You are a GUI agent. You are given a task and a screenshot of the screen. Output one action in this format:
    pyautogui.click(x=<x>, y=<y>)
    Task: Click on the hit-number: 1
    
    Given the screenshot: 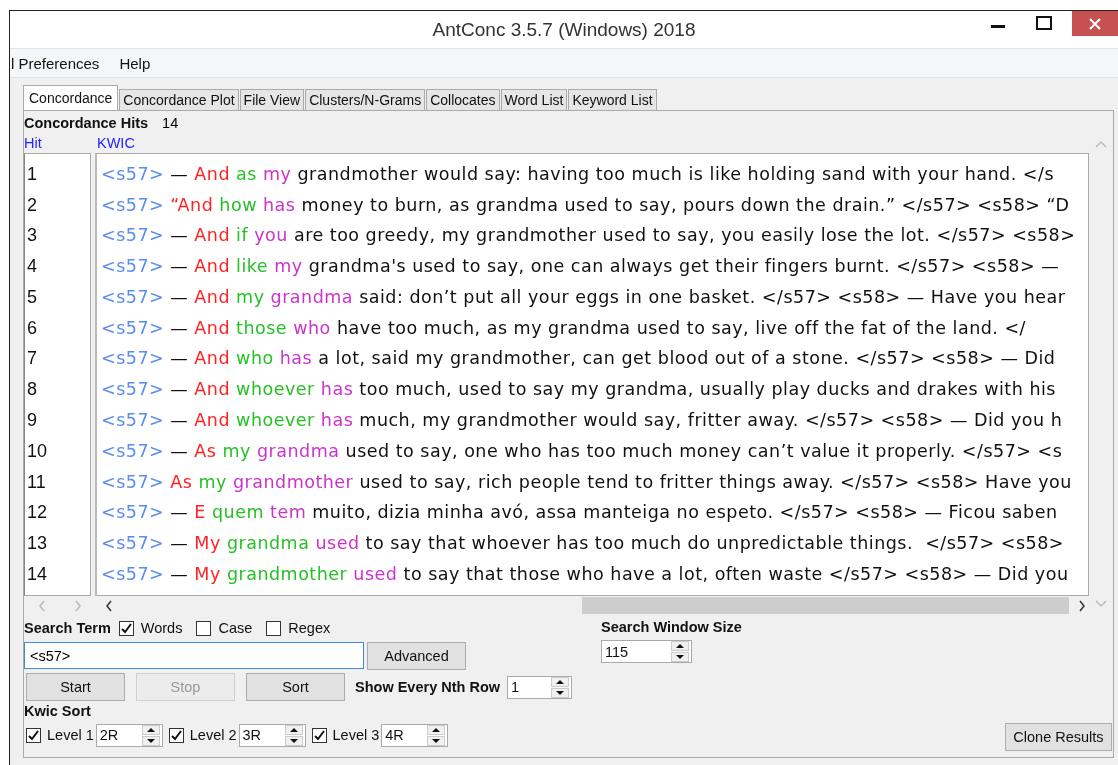 What is the action you would take?
    pyautogui.click(x=32, y=174)
    